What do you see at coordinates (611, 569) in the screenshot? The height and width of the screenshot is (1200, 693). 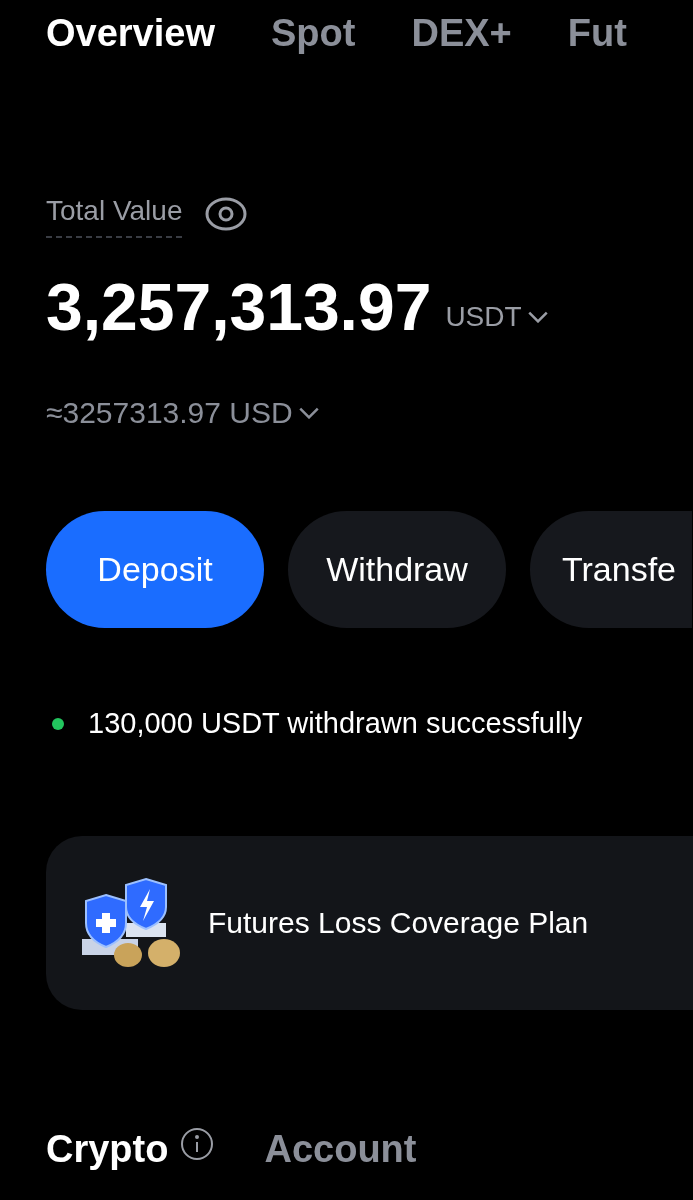 I see `action-button: Transfe` at bounding box center [611, 569].